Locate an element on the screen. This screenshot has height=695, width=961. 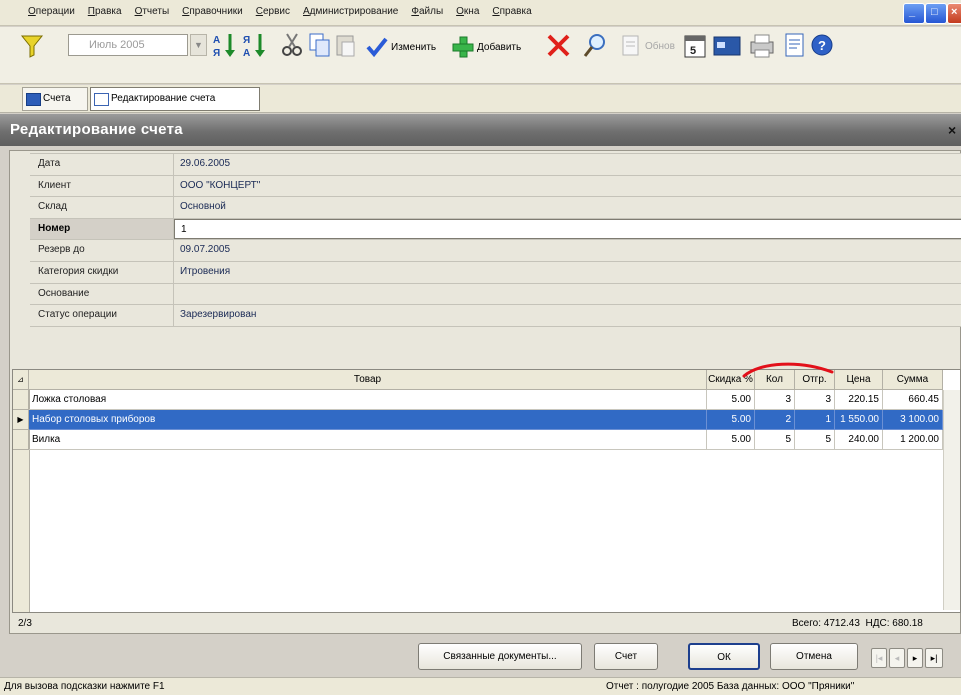
field-value: ООО "КОНЦЕРТ" is located at coordinates (567, 186).